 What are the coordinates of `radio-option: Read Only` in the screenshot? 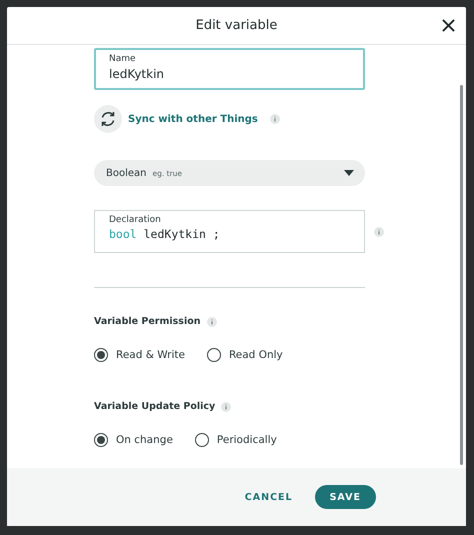 It's located at (244, 355).